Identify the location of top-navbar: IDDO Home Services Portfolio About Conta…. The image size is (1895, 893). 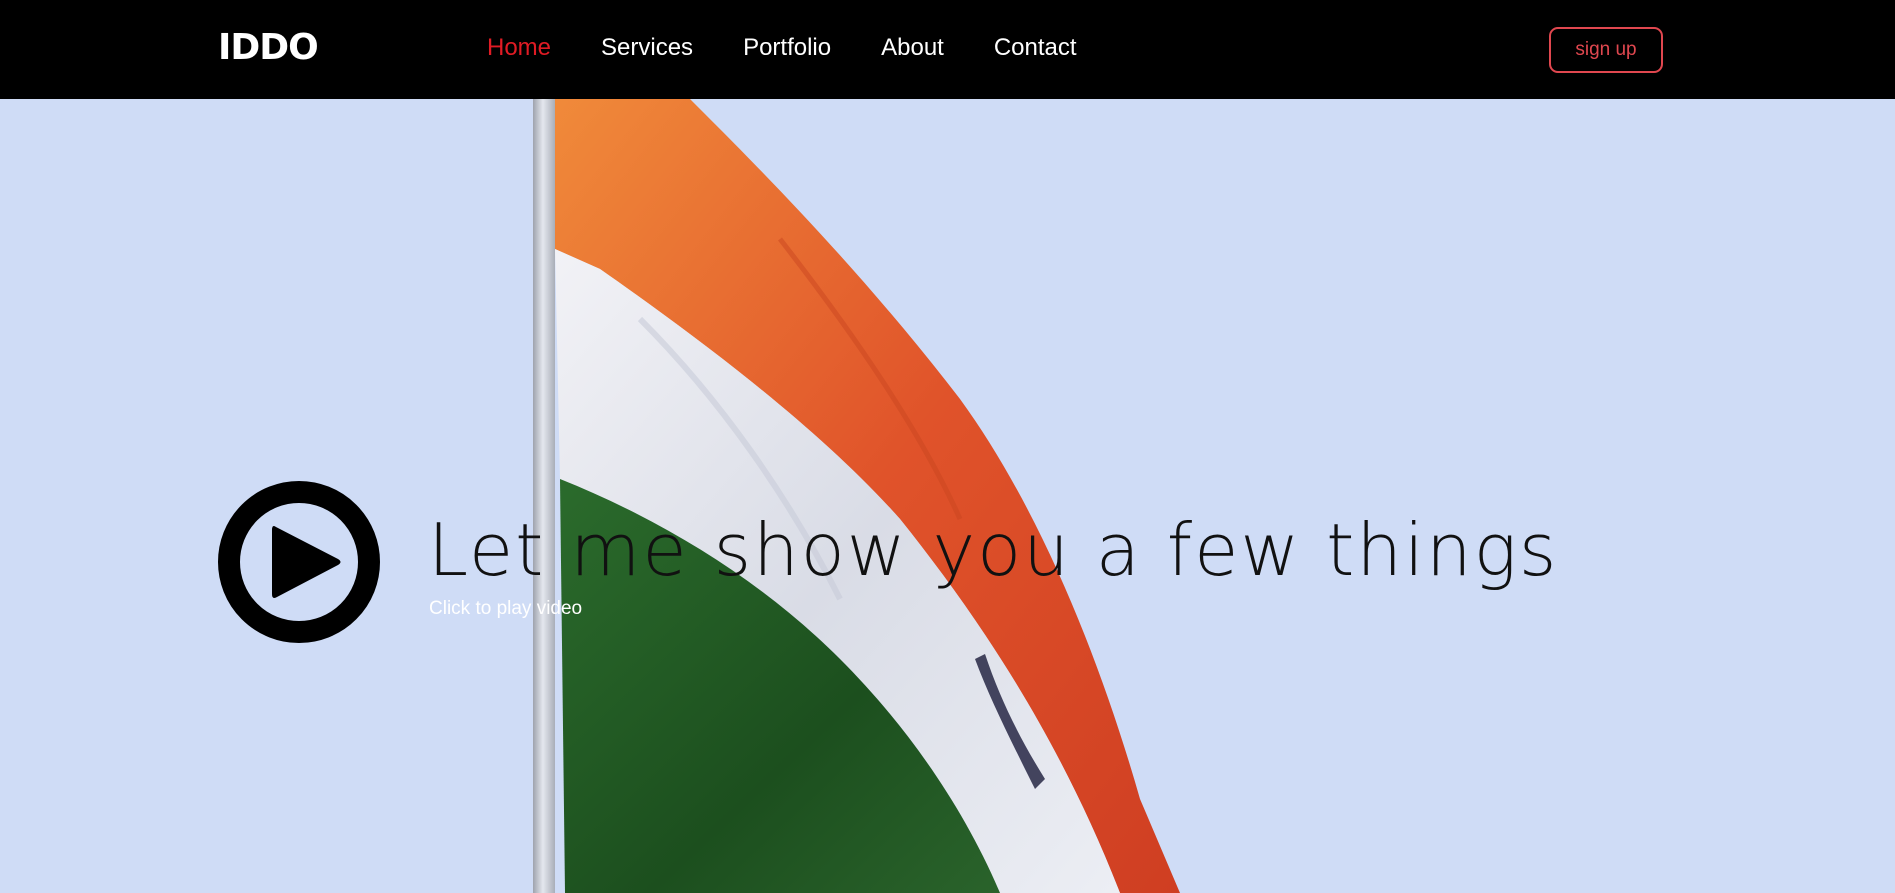
(947, 49).